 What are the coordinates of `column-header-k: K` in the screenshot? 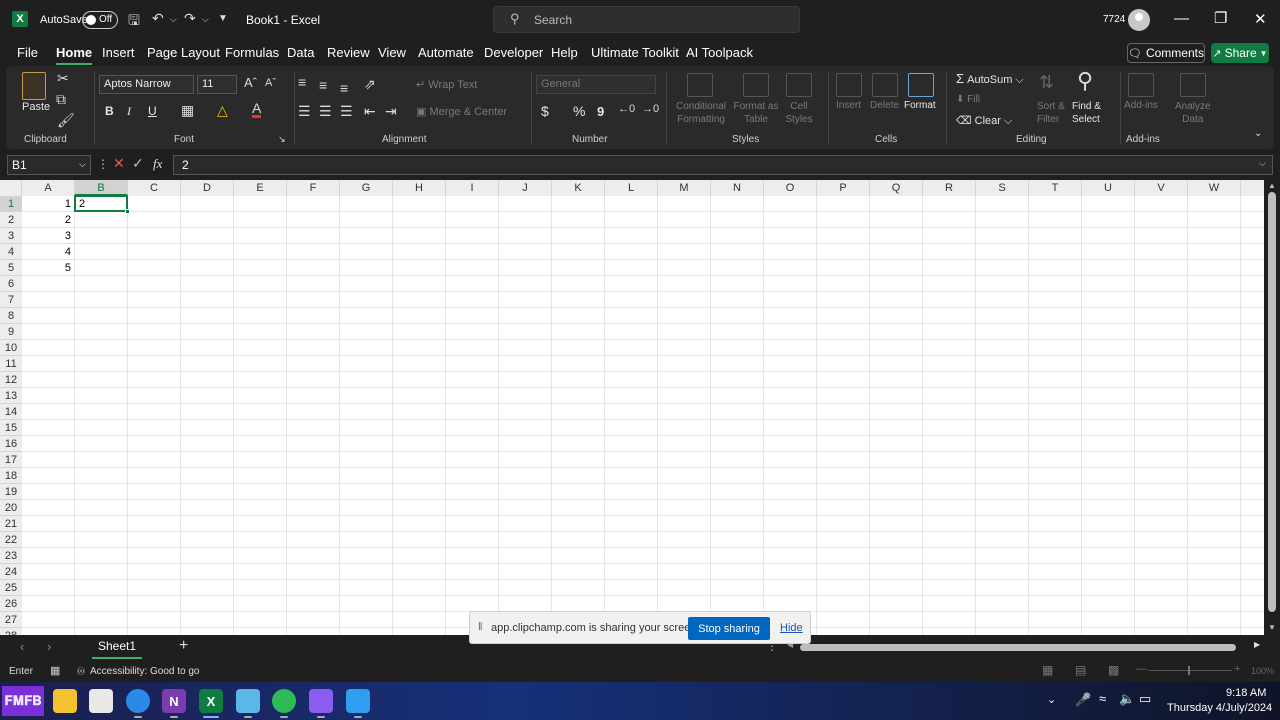 It's located at (578, 188).